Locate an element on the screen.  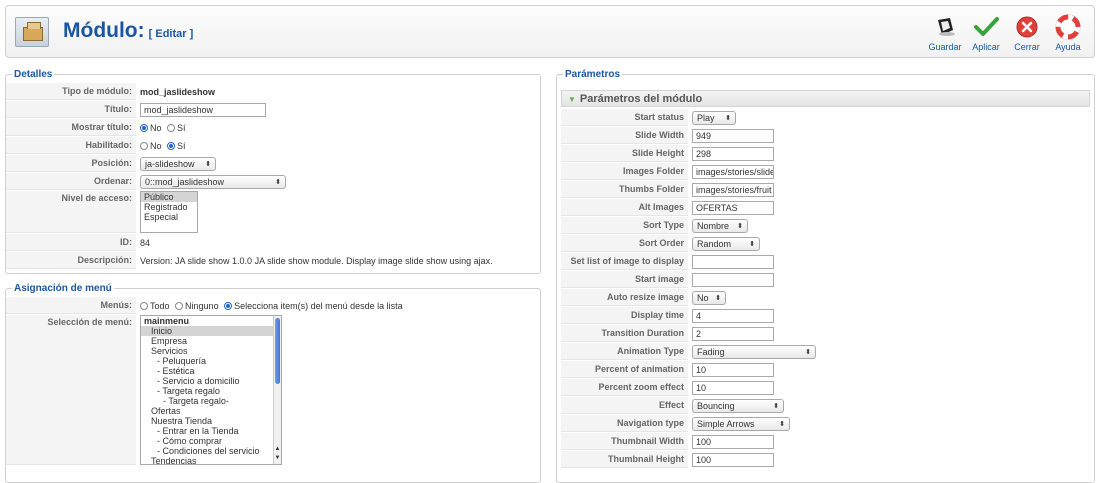
module-icon is located at coordinates (32, 32).